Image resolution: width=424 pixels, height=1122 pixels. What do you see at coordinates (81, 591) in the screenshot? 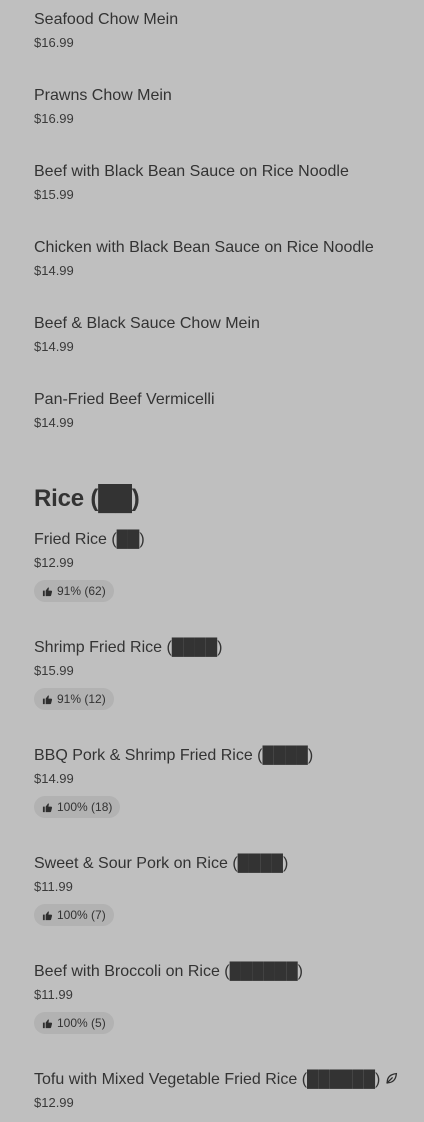
I see `rating-text: 91% (62)` at bounding box center [81, 591].